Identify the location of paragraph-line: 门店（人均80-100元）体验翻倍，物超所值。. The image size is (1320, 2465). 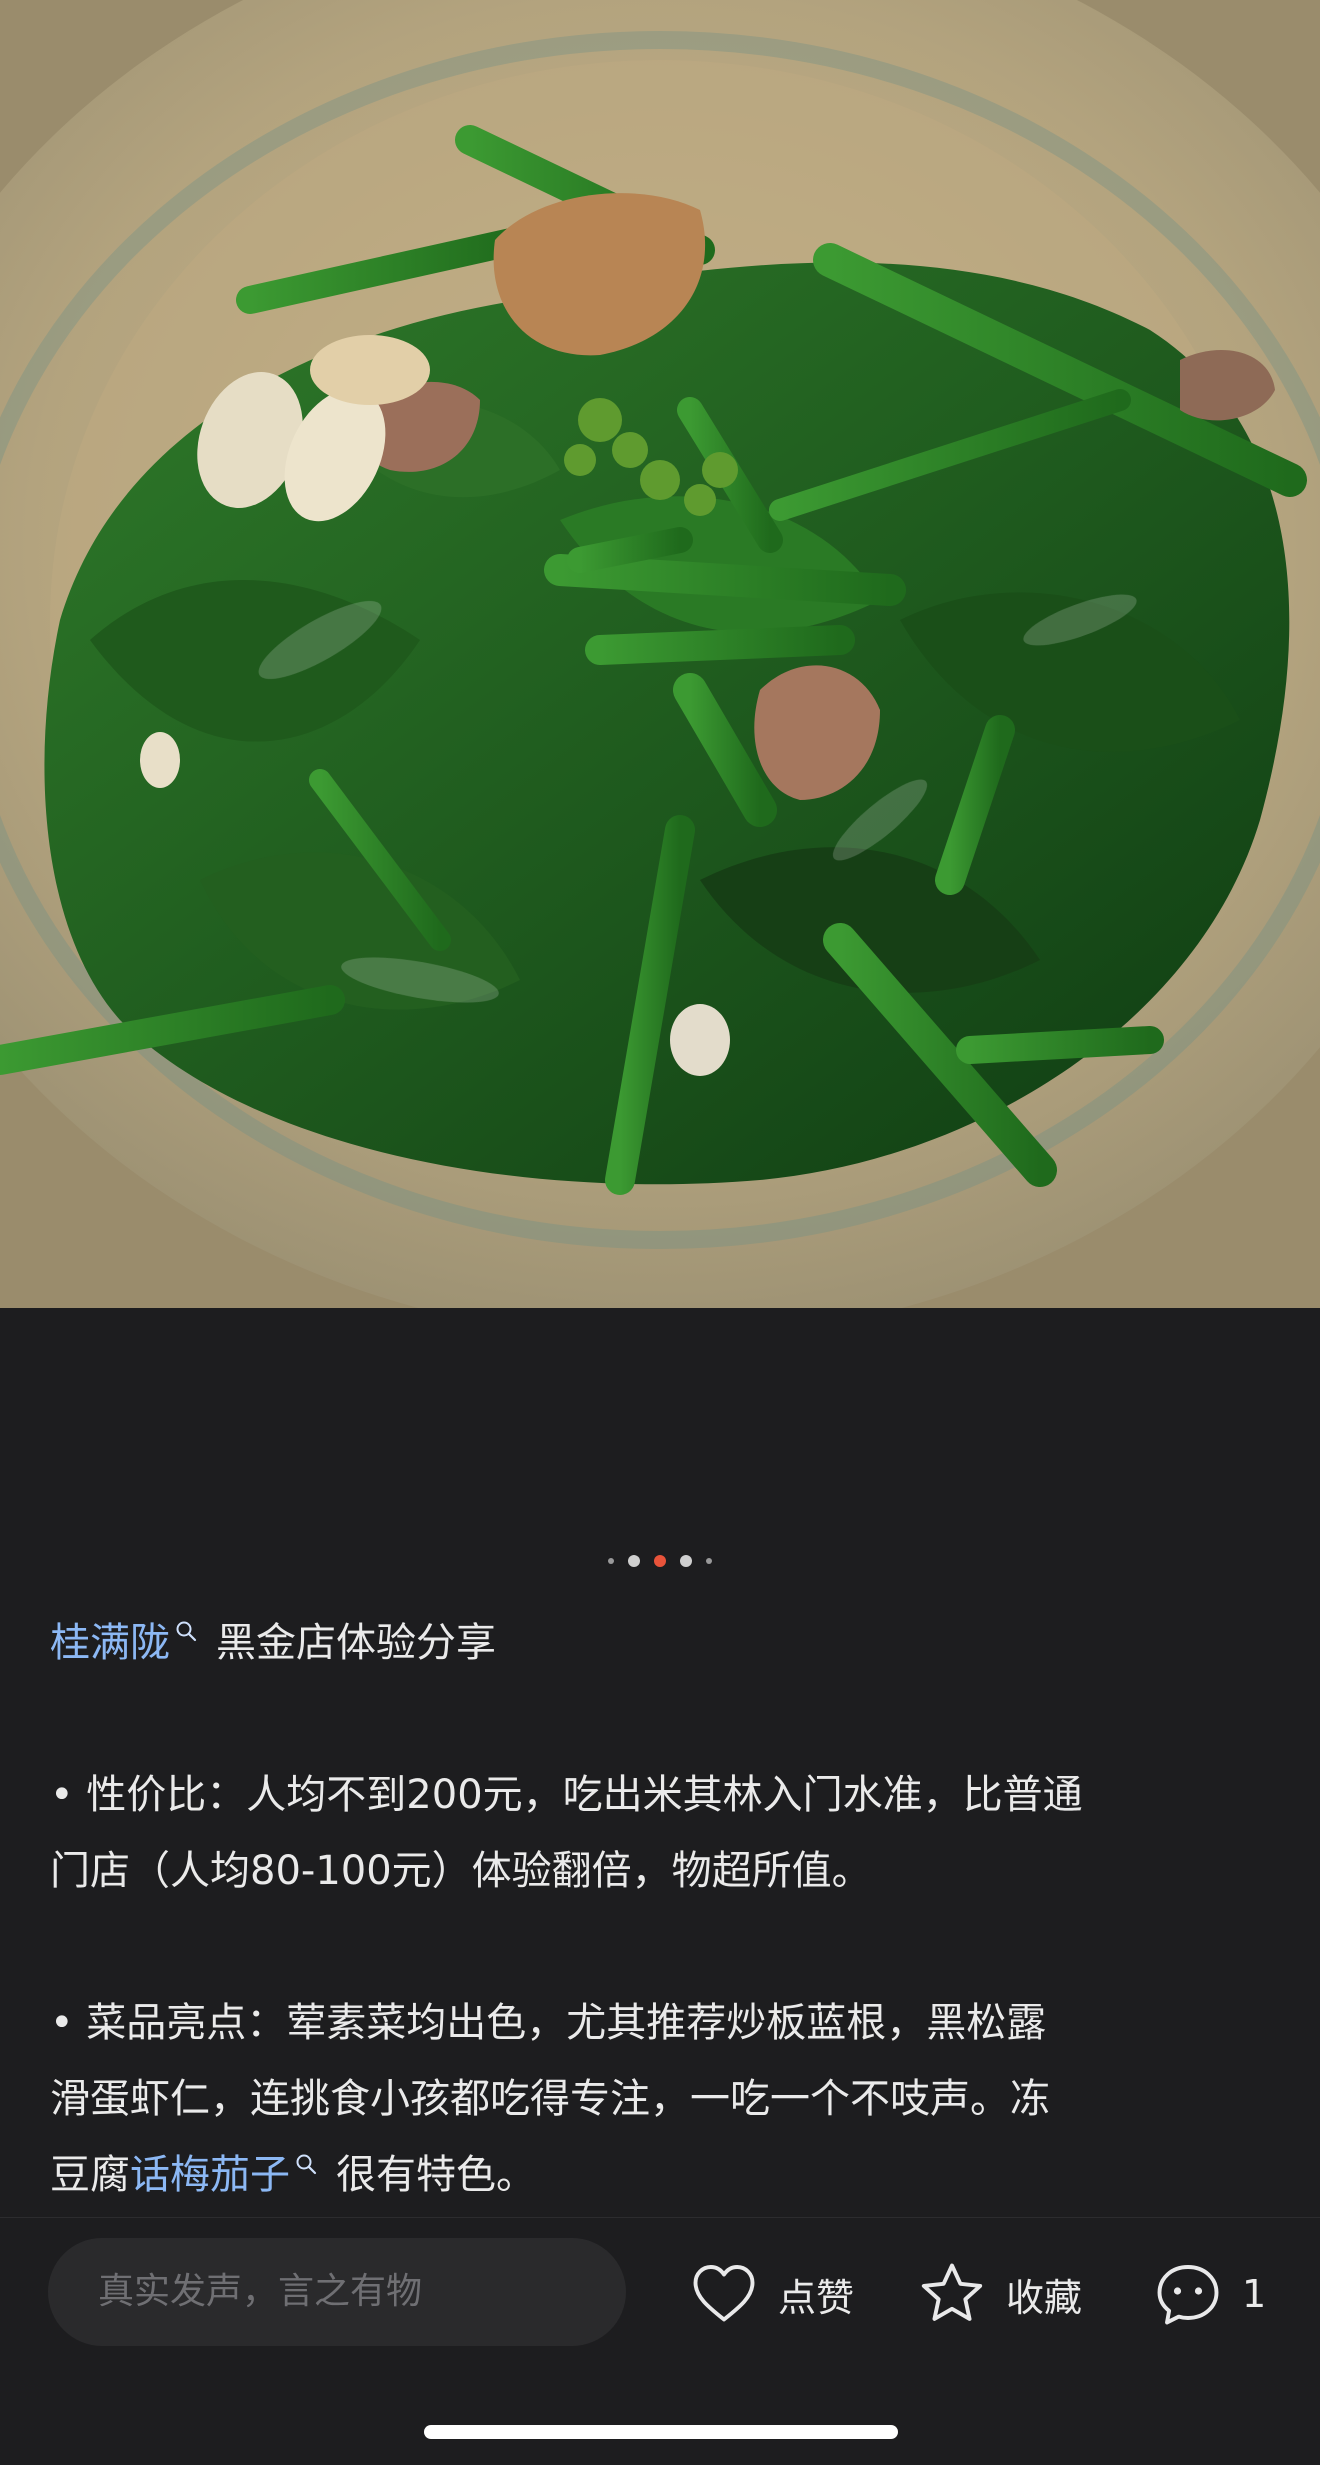
(461, 1871).